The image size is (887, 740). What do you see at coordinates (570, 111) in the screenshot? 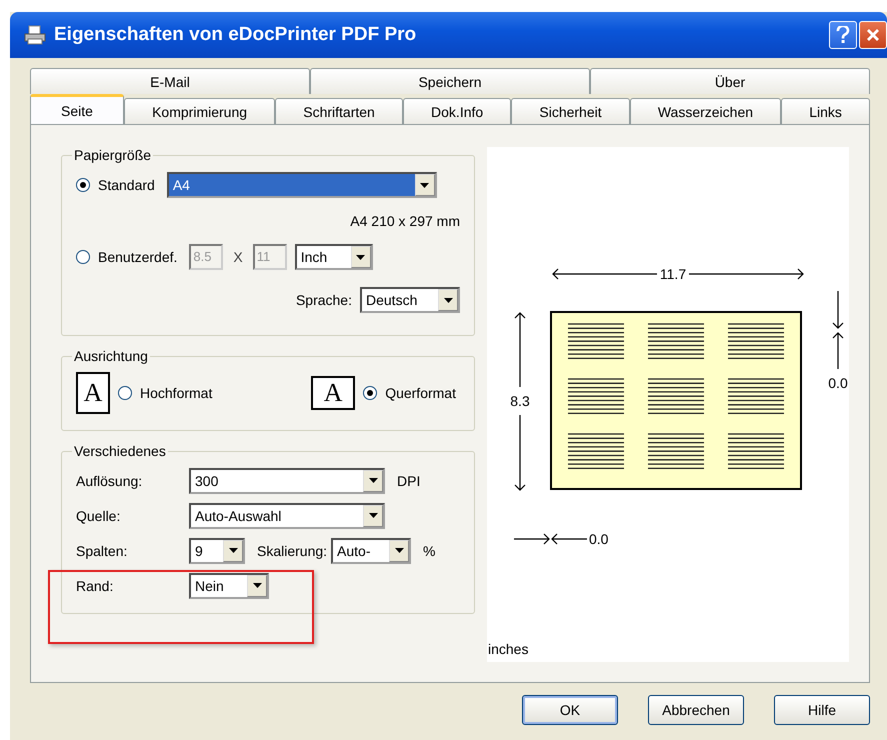
I see `tab: Sicherheit` at bounding box center [570, 111].